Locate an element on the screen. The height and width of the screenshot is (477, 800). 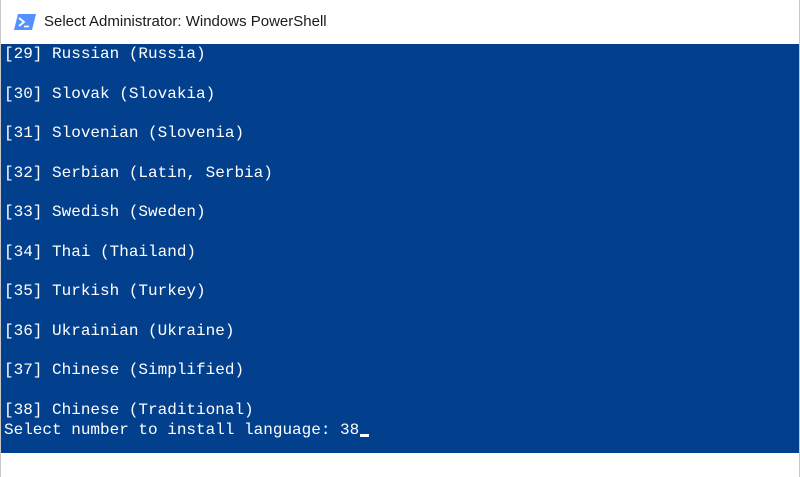
window-bottom-edge is located at coordinates (400, 465).